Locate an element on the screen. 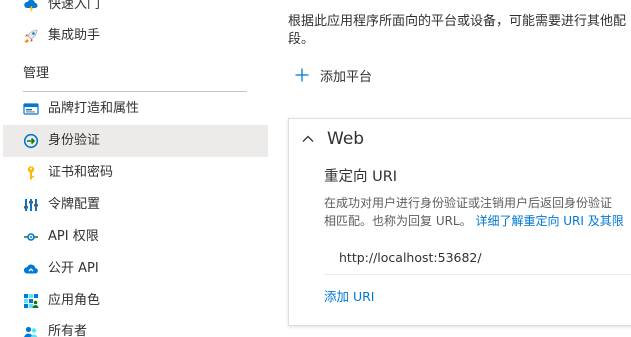 This screenshot has width=631, height=337. description-line: 段。 is located at coordinates (301, 39).